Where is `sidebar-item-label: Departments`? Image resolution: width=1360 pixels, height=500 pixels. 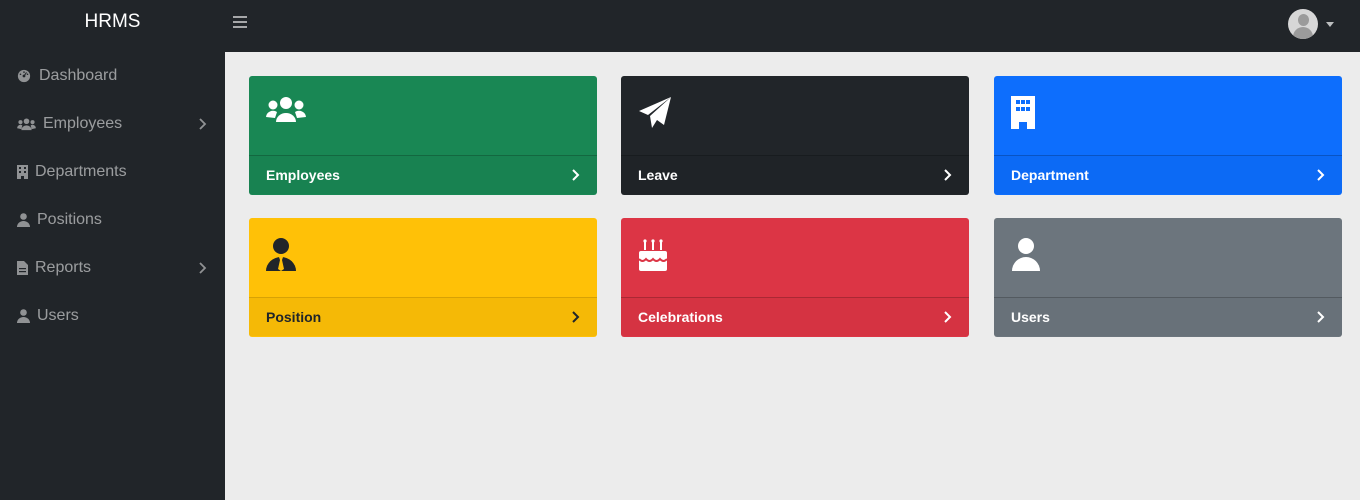 sidebar-item-label: Departments is located at coordinates (81, 171).